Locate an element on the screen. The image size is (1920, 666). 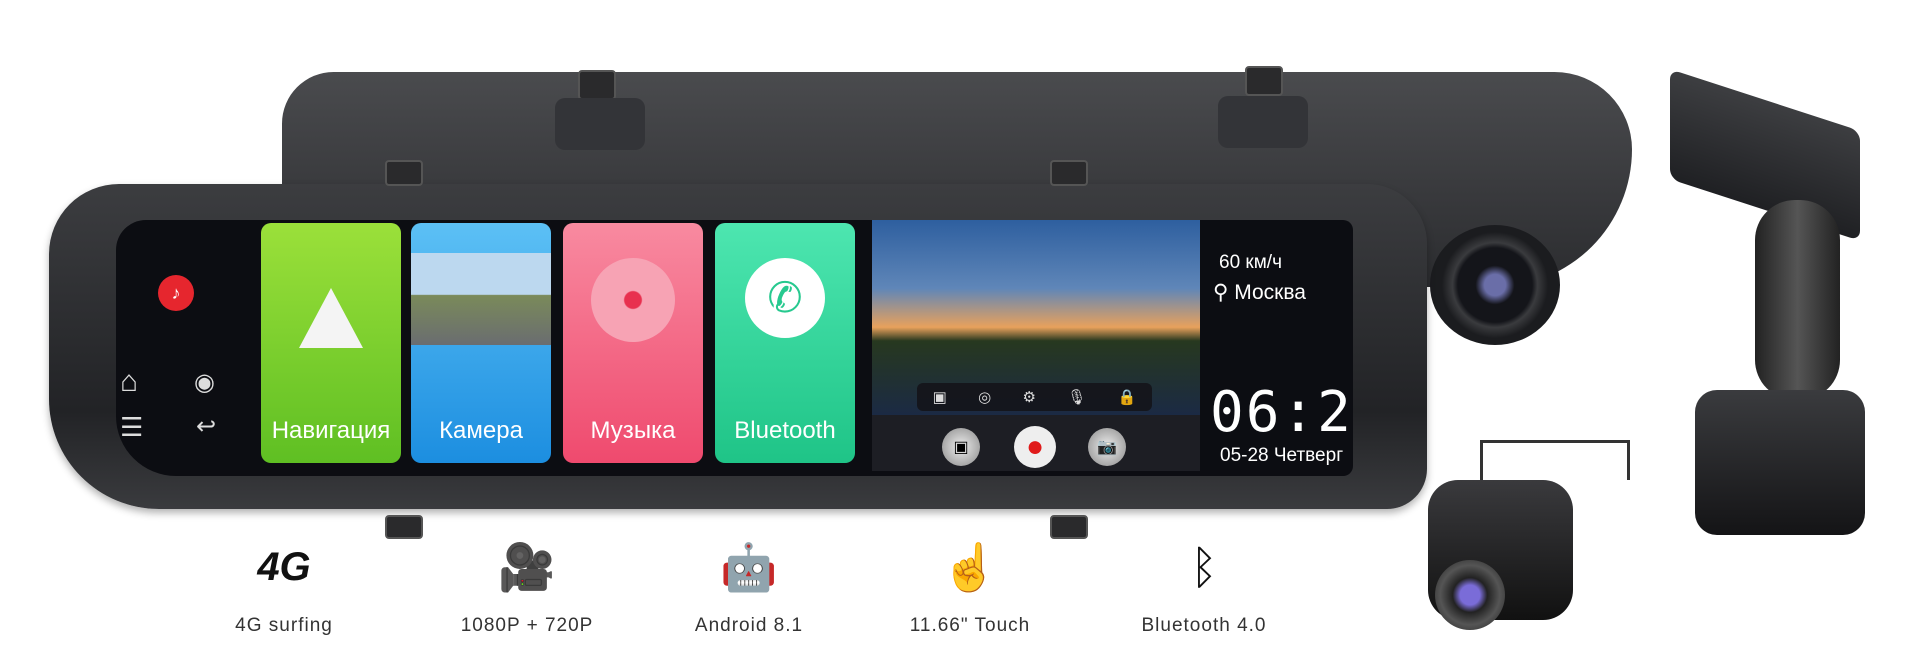
feature-label: Android 8.1 is located at coordinates (749, 625).